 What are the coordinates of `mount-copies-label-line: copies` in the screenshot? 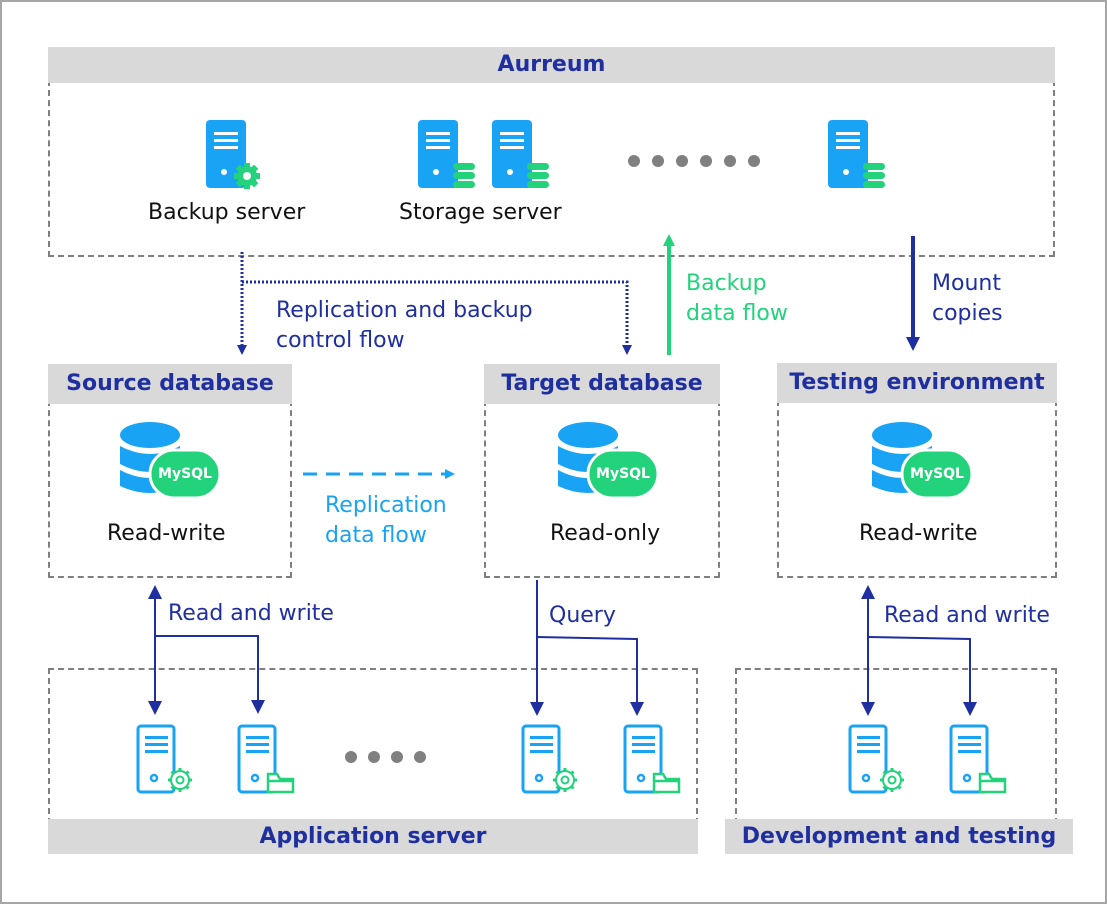 It's located at (967, 313).